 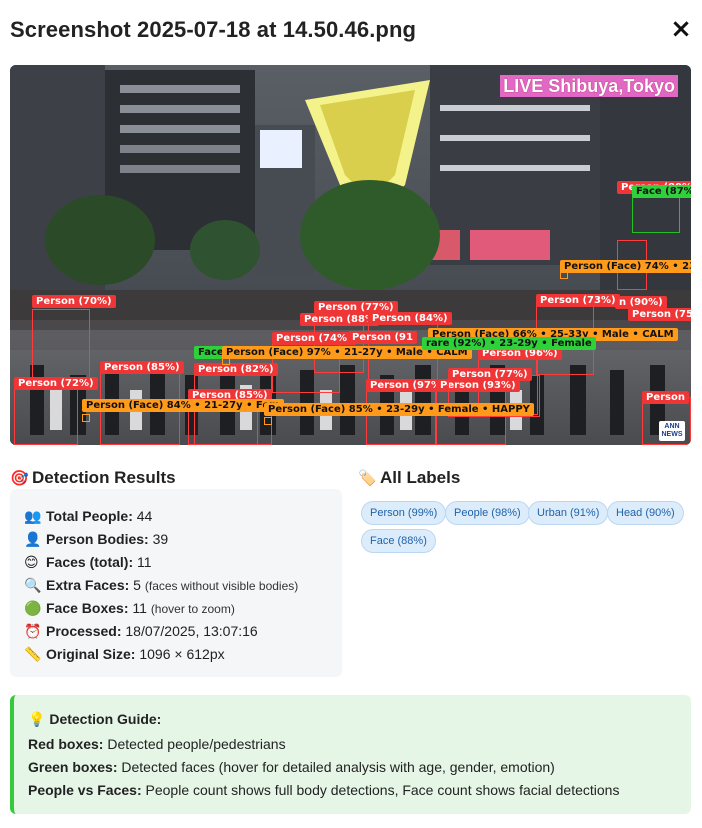 What do you see at coordinates (625, 266) in the screenshot?
I see `face-label: Person (Face) 74% • 23-` at bounding box center [625, 266].